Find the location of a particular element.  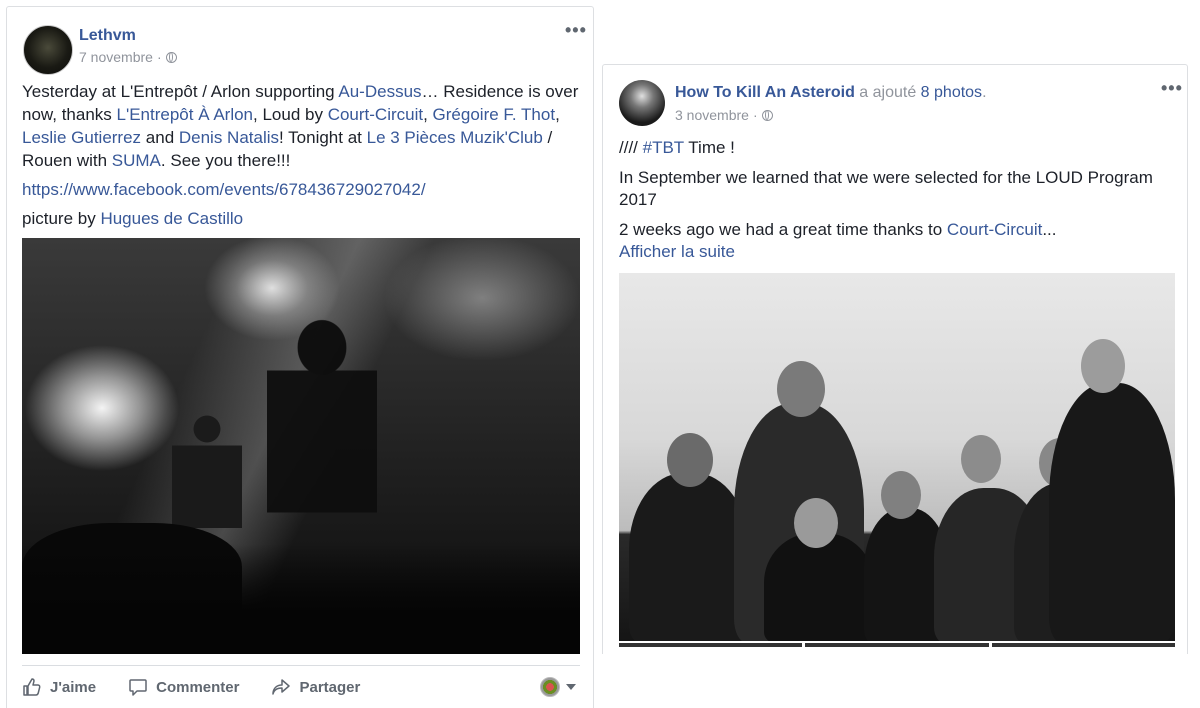

mention-3-pieces: Le 3 Pièces Muzik'Club is located at coordinates (455, 137).